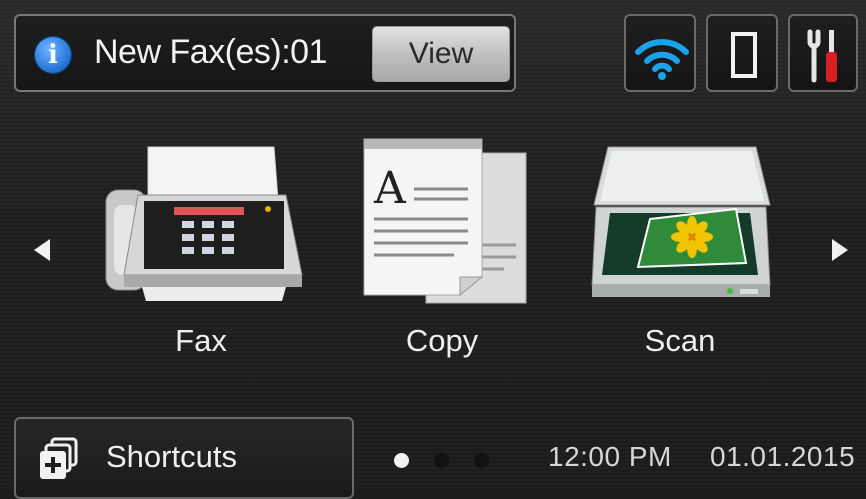 This screenshot has width=866, height=499. Describe the element at coordinates (840, 250) in the screenshot. I see `scroll-right-arrow` at that location.